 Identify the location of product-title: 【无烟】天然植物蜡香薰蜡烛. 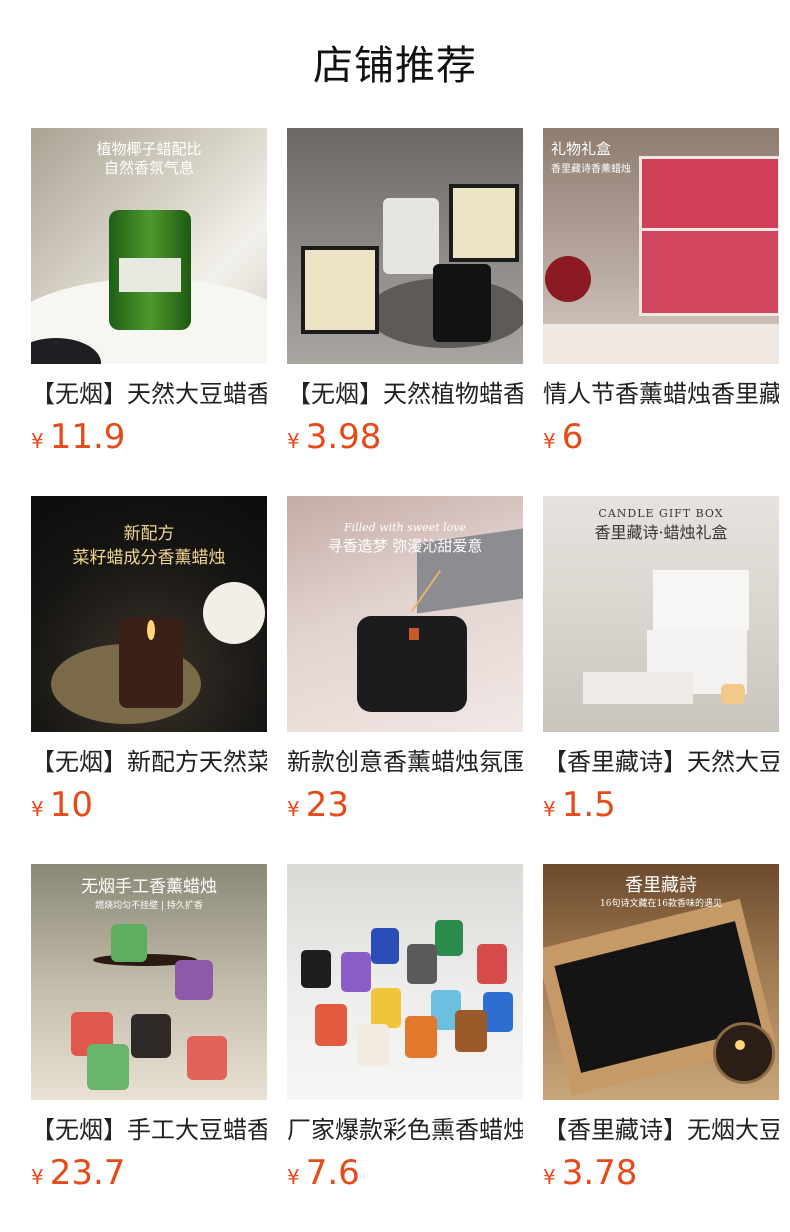
(405, 394).